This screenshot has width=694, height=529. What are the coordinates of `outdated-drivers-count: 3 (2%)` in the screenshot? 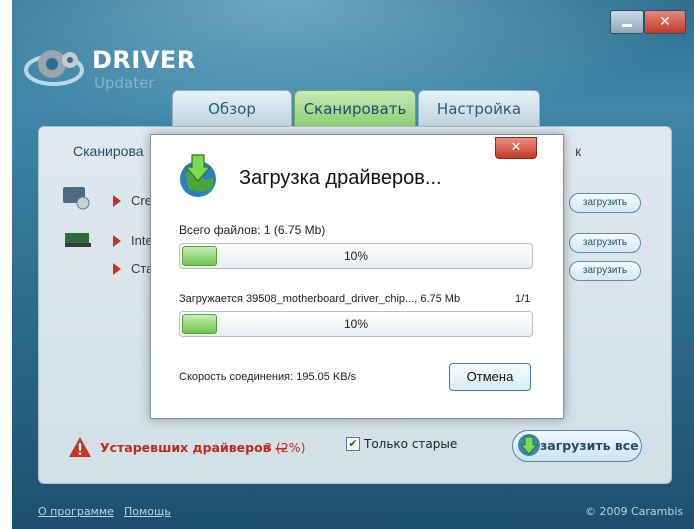 It's located at (285, 447).